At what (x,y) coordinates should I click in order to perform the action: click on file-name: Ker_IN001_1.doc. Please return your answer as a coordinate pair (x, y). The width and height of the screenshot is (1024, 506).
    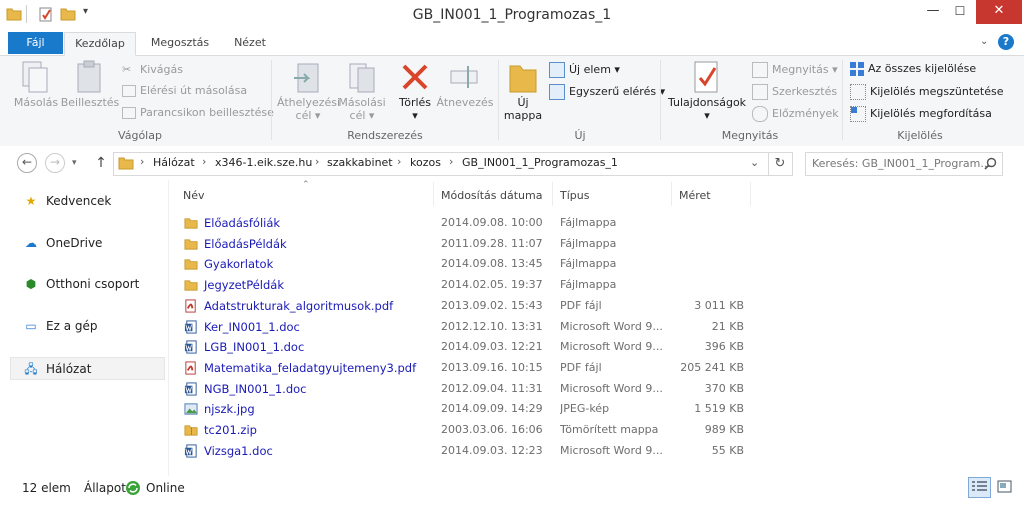
    Looking at the image, I should click on (252, 327).